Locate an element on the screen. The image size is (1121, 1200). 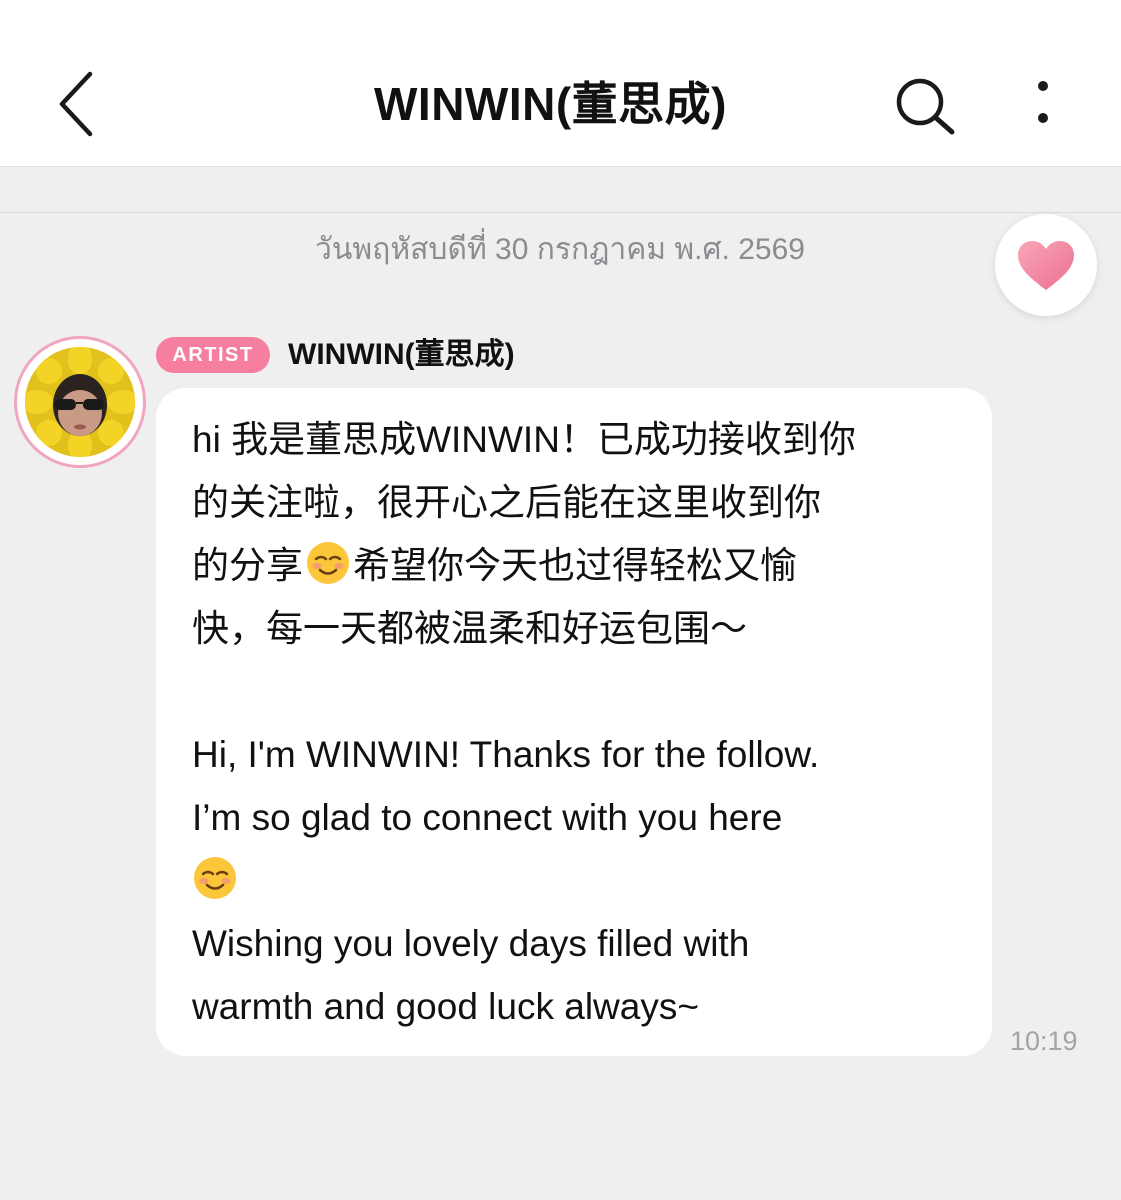
message-line: 的分享 希望你今天也过得轻松又愉 is located at coordinates (580, 565).